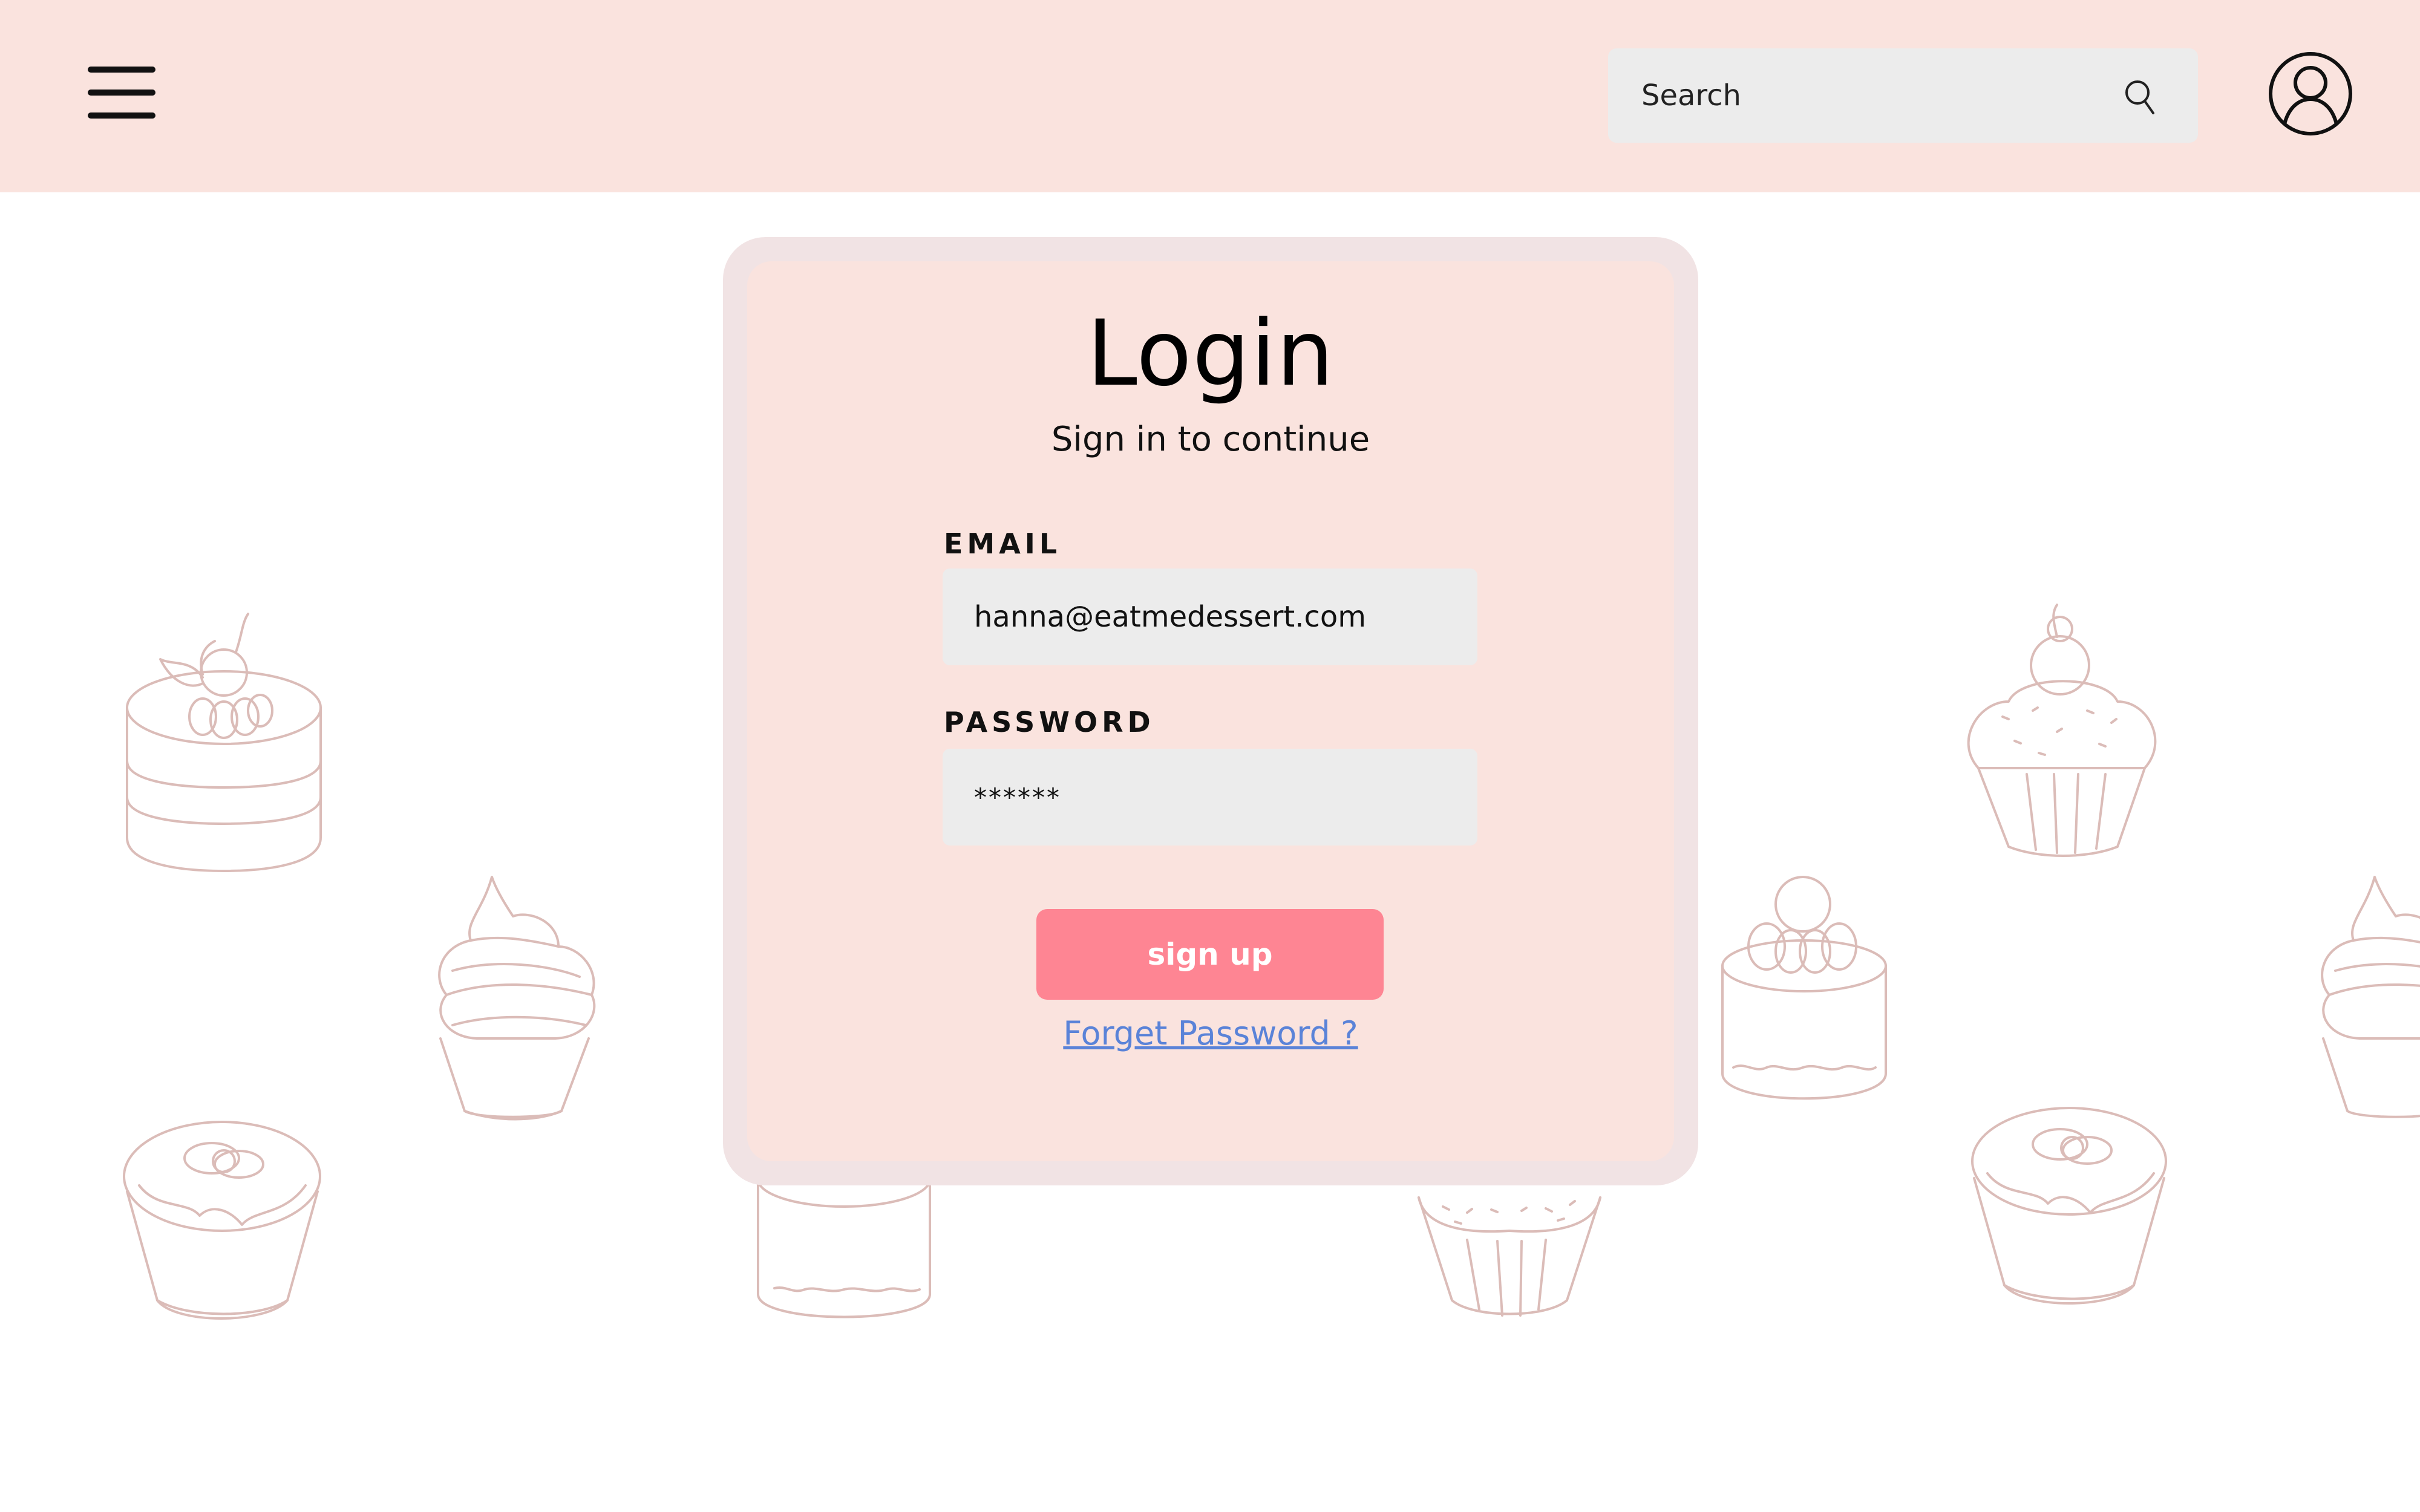  What do you see at coordinates (1210, 1033) in the screenshot?
I see `forgot-password-link: Forget Password ?` at bounding box center [1210, 1033].